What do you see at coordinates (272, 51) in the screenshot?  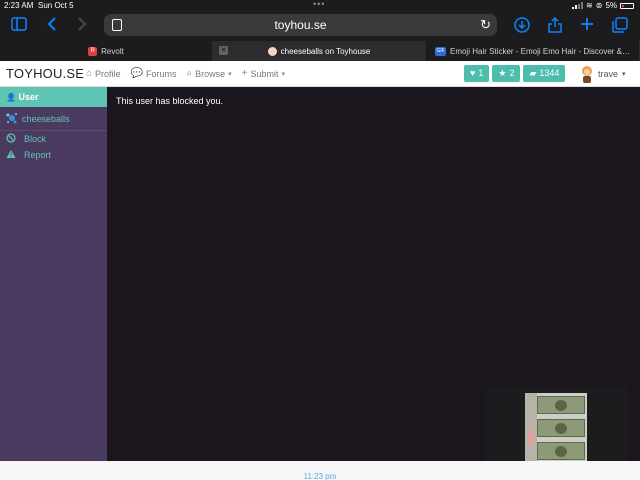 I see `toyhouse-favicon-icon` at bounding box center [272, 51].